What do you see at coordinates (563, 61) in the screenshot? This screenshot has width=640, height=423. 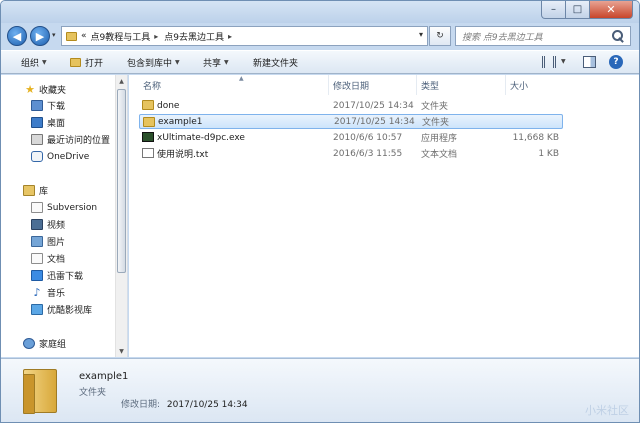 I see `view-options-dropdown: ▼` at bounding box center [563, 61].